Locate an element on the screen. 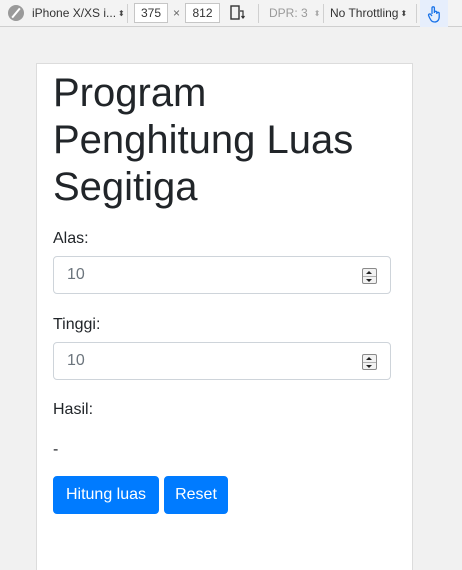 The height and width of the screenshot is (570, 462). touch-hand-icon is located at coordinates (434, 13).